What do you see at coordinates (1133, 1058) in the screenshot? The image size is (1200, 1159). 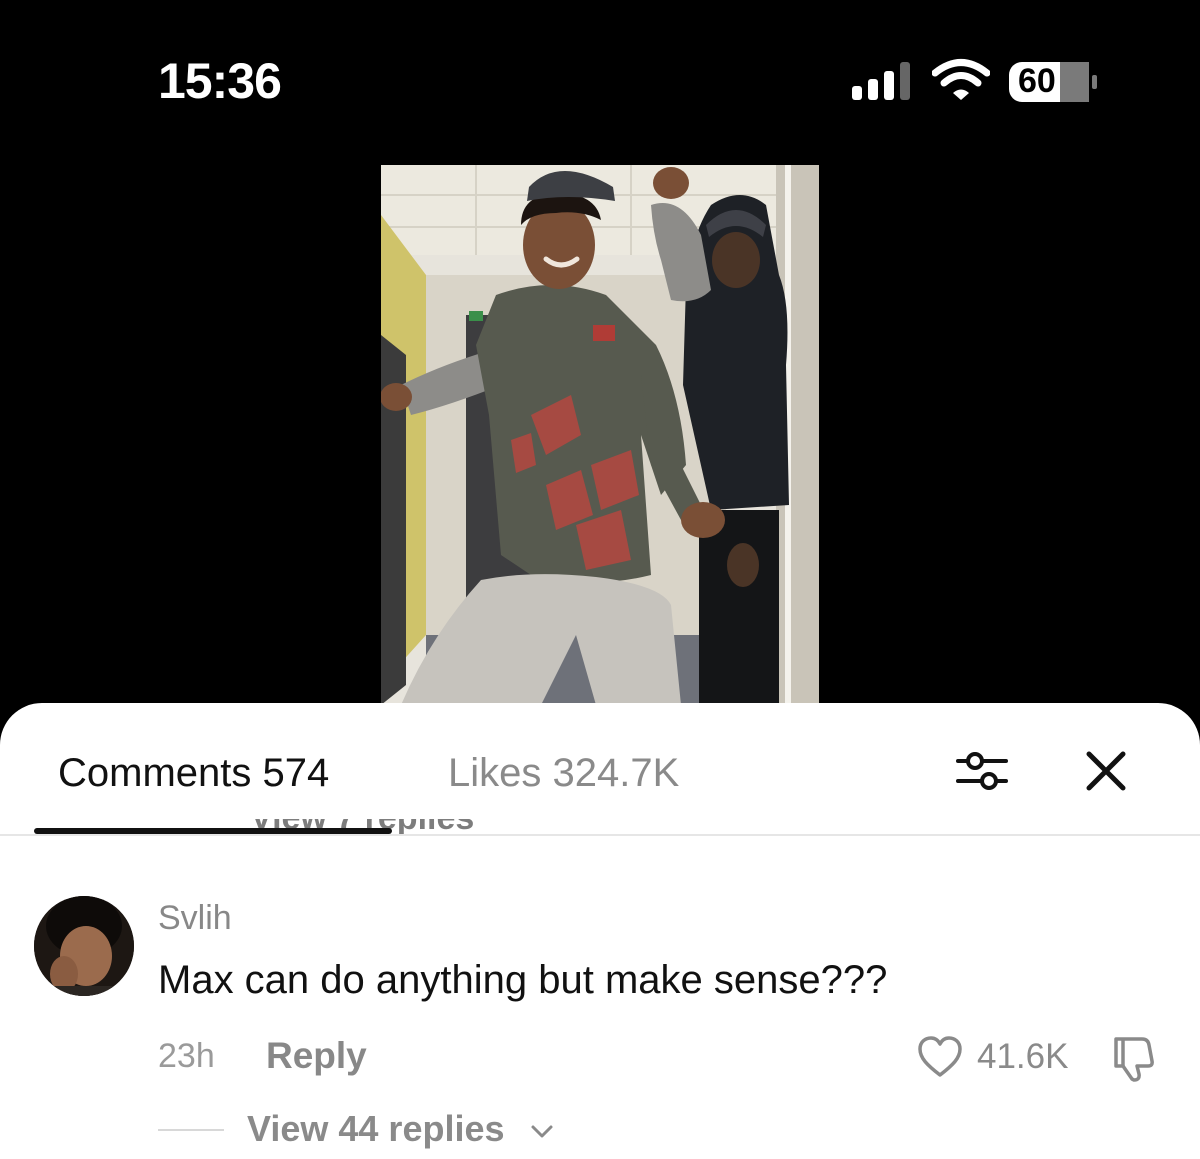 I see `dislike-icon` at bounding box center [1133, 1058].